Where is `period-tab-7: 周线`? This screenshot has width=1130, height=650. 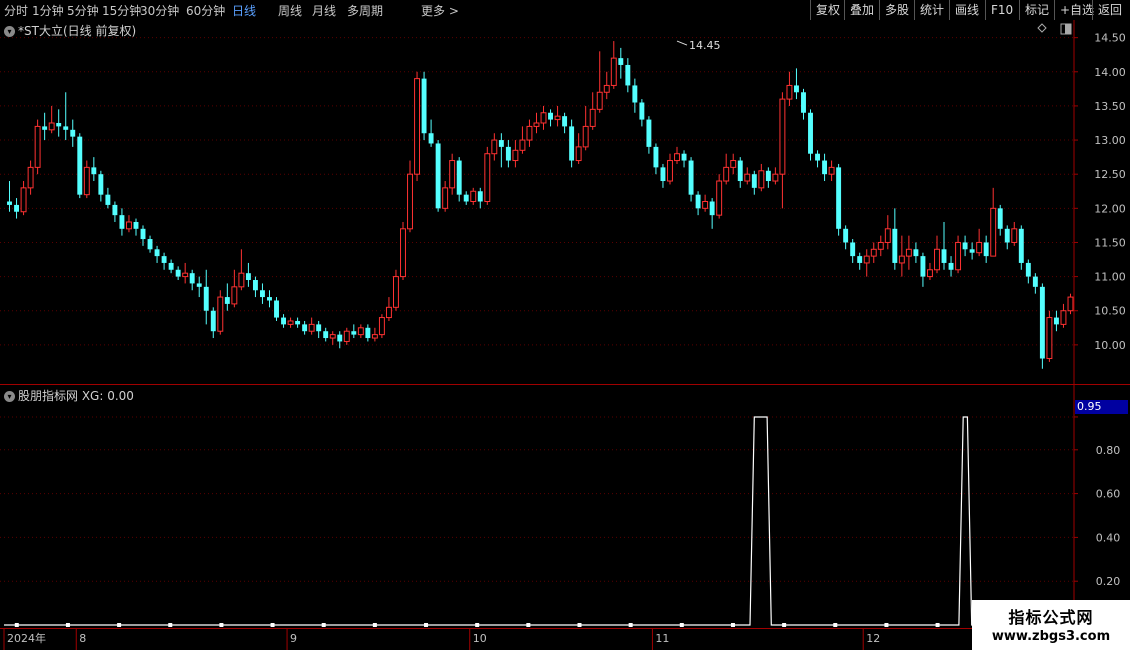 period-tab-7: 周线 is located at coordinates (290, 10).